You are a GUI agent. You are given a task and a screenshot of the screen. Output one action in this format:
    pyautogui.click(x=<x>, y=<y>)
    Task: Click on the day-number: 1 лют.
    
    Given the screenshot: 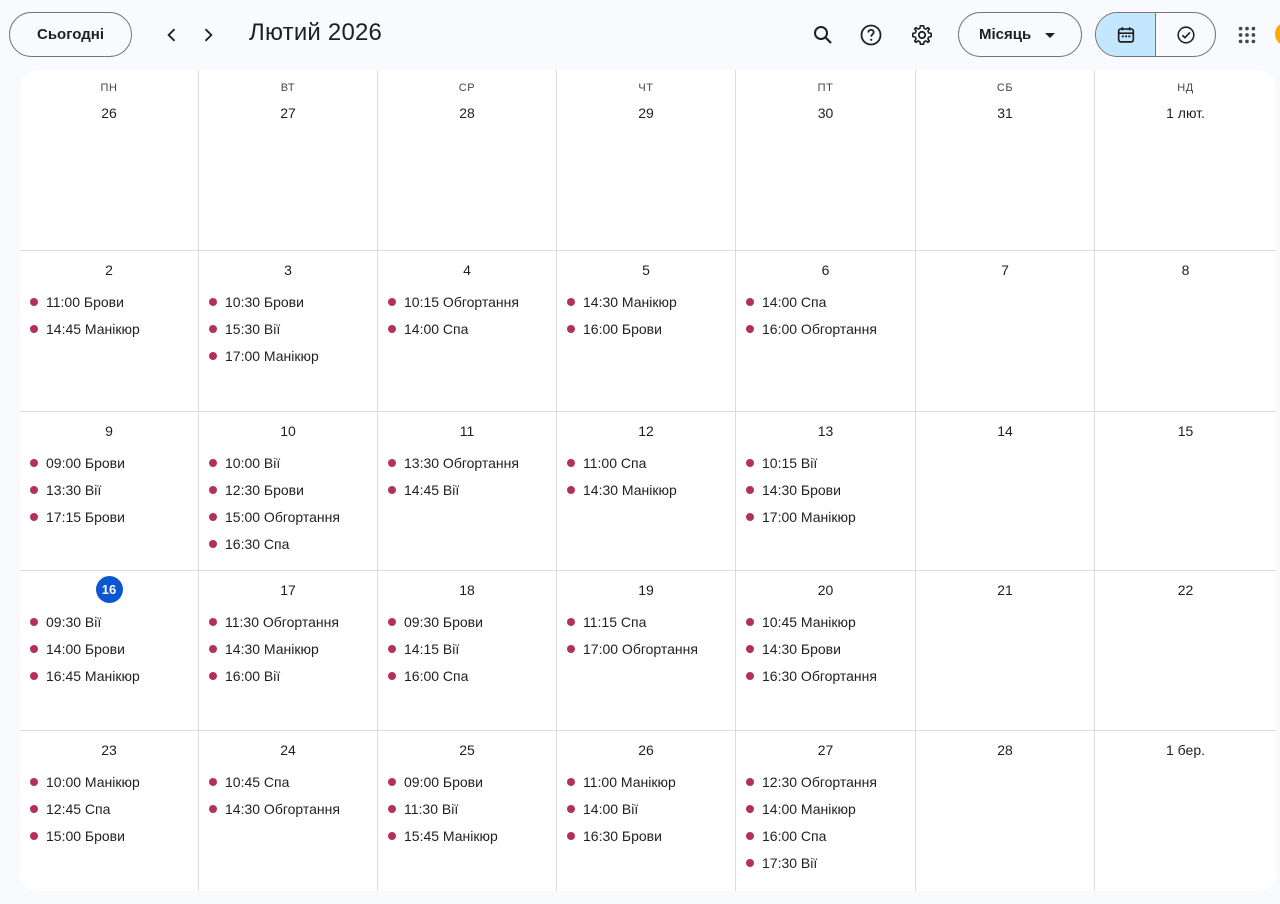 What is the action you would take?
    pyautogui.click(x=1185, y=113)
    